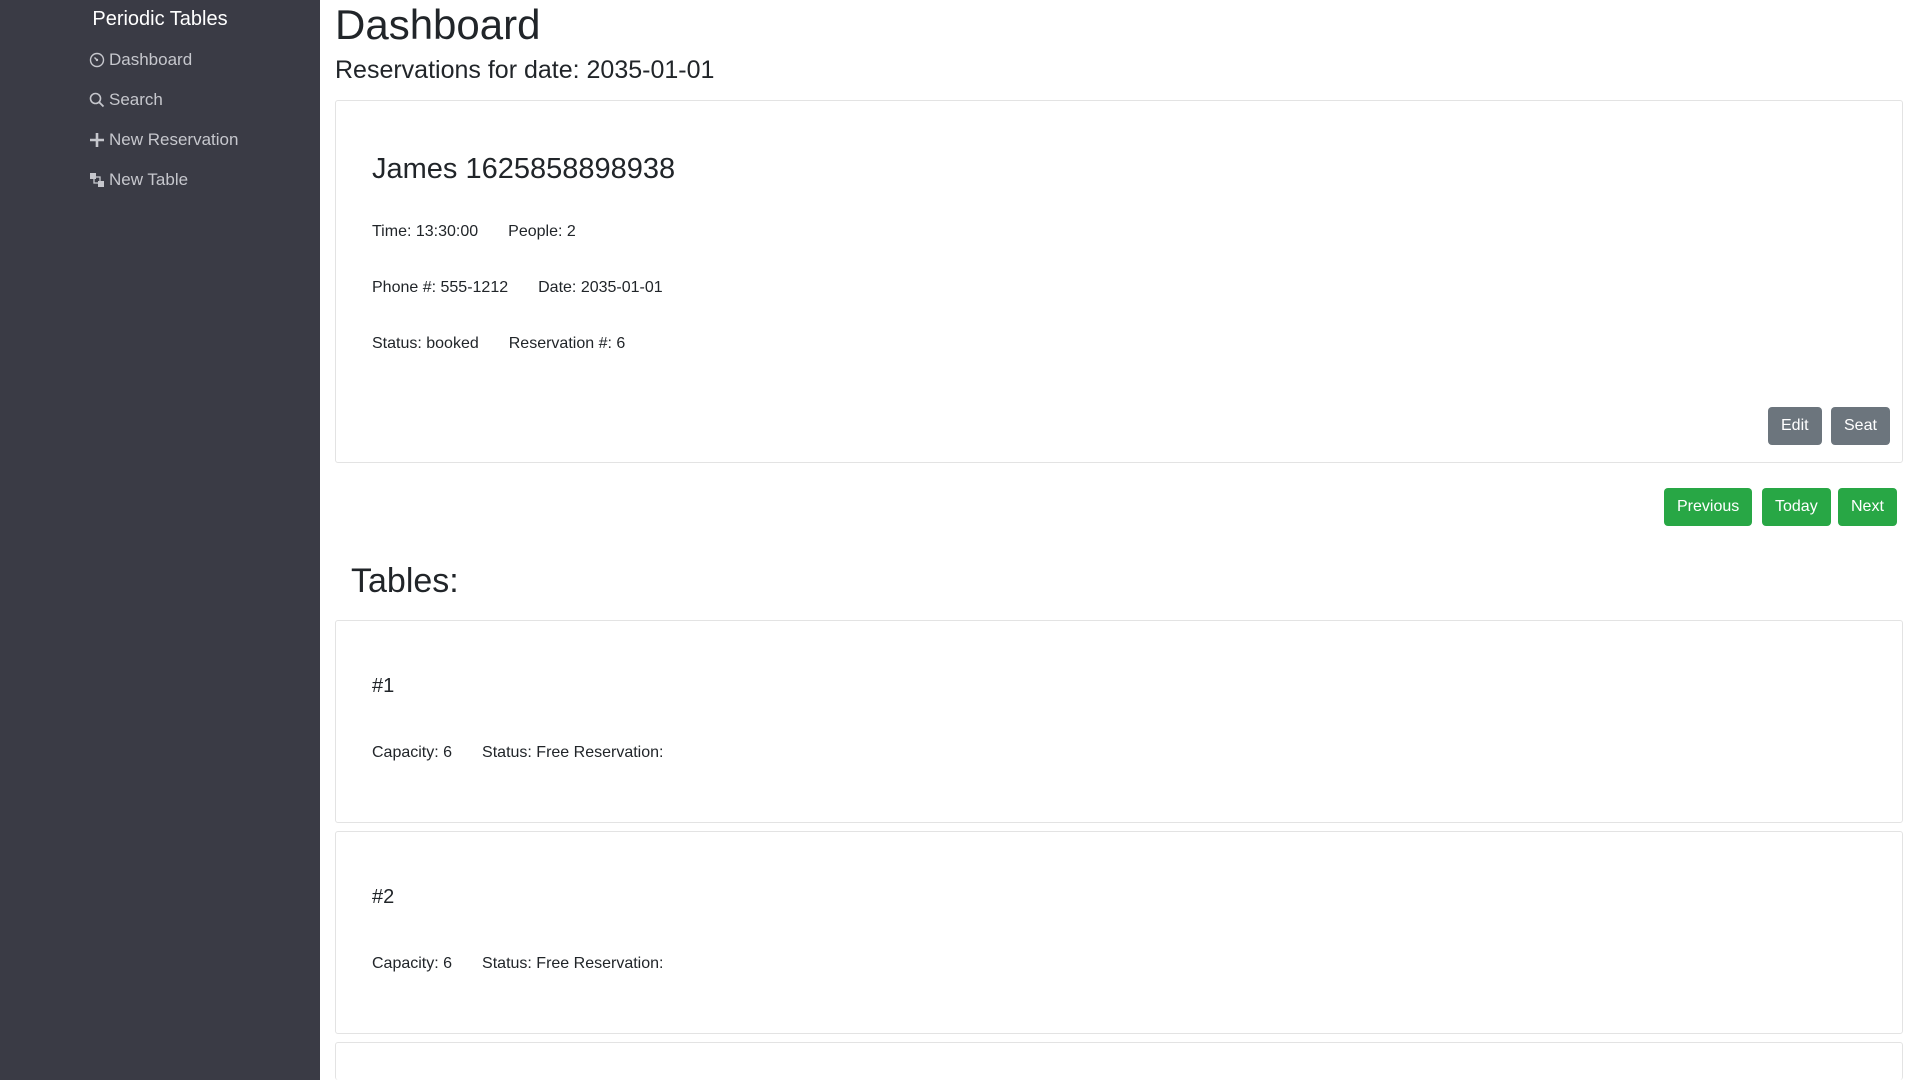 The width and height of the screenshot is (1920, 1080). Describe the element at coordinates (1796, 507) in the screenshot. I see `today-button: Today` at that location.